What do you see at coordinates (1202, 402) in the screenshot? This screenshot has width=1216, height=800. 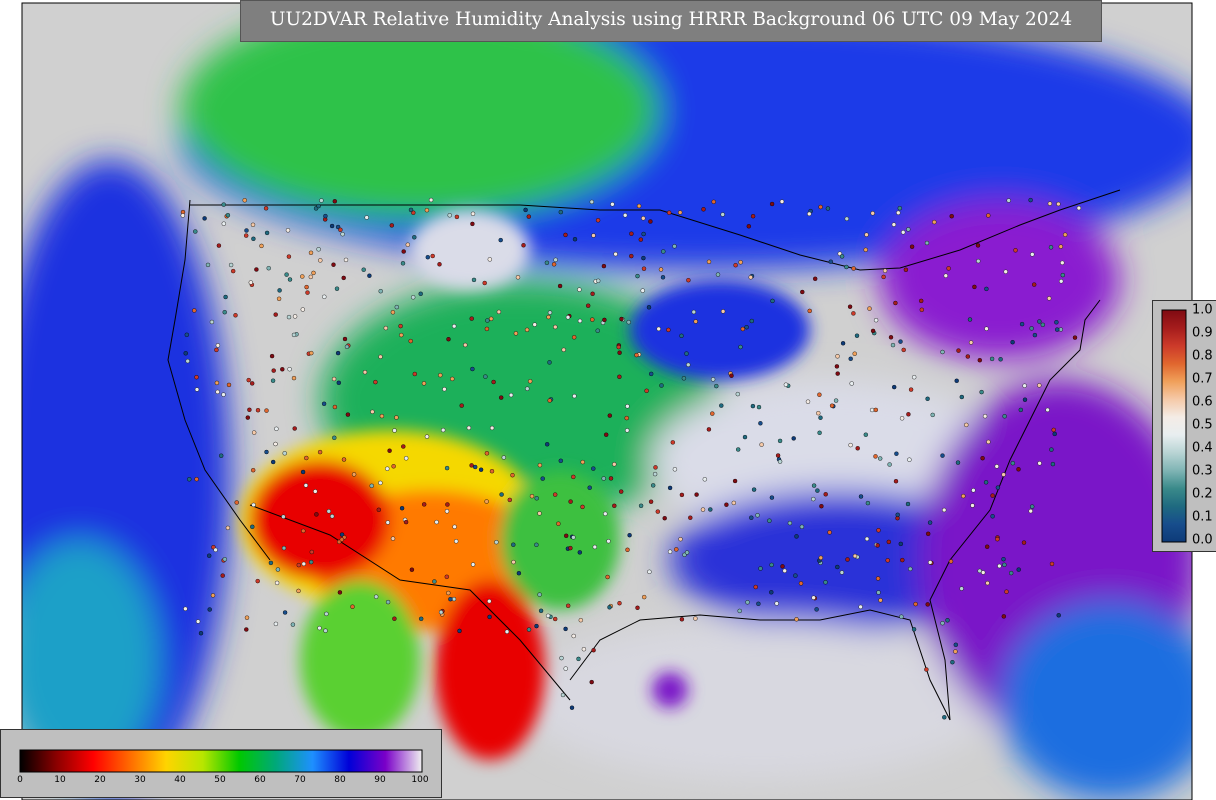 I see `obs-tick: 0.6` at bounding box center [1202, 402].